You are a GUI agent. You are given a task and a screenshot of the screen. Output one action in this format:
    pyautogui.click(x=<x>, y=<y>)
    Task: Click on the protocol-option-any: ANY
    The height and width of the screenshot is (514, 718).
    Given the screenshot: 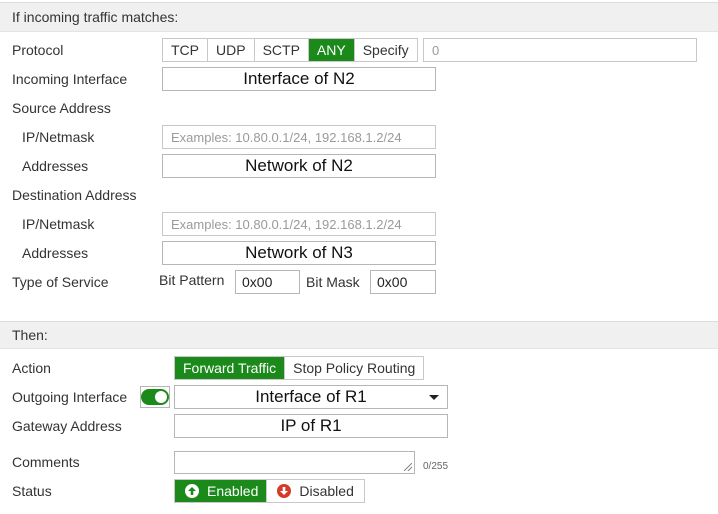 What is the action you would take?
    pyautogui.click(x=331, y=50)
    